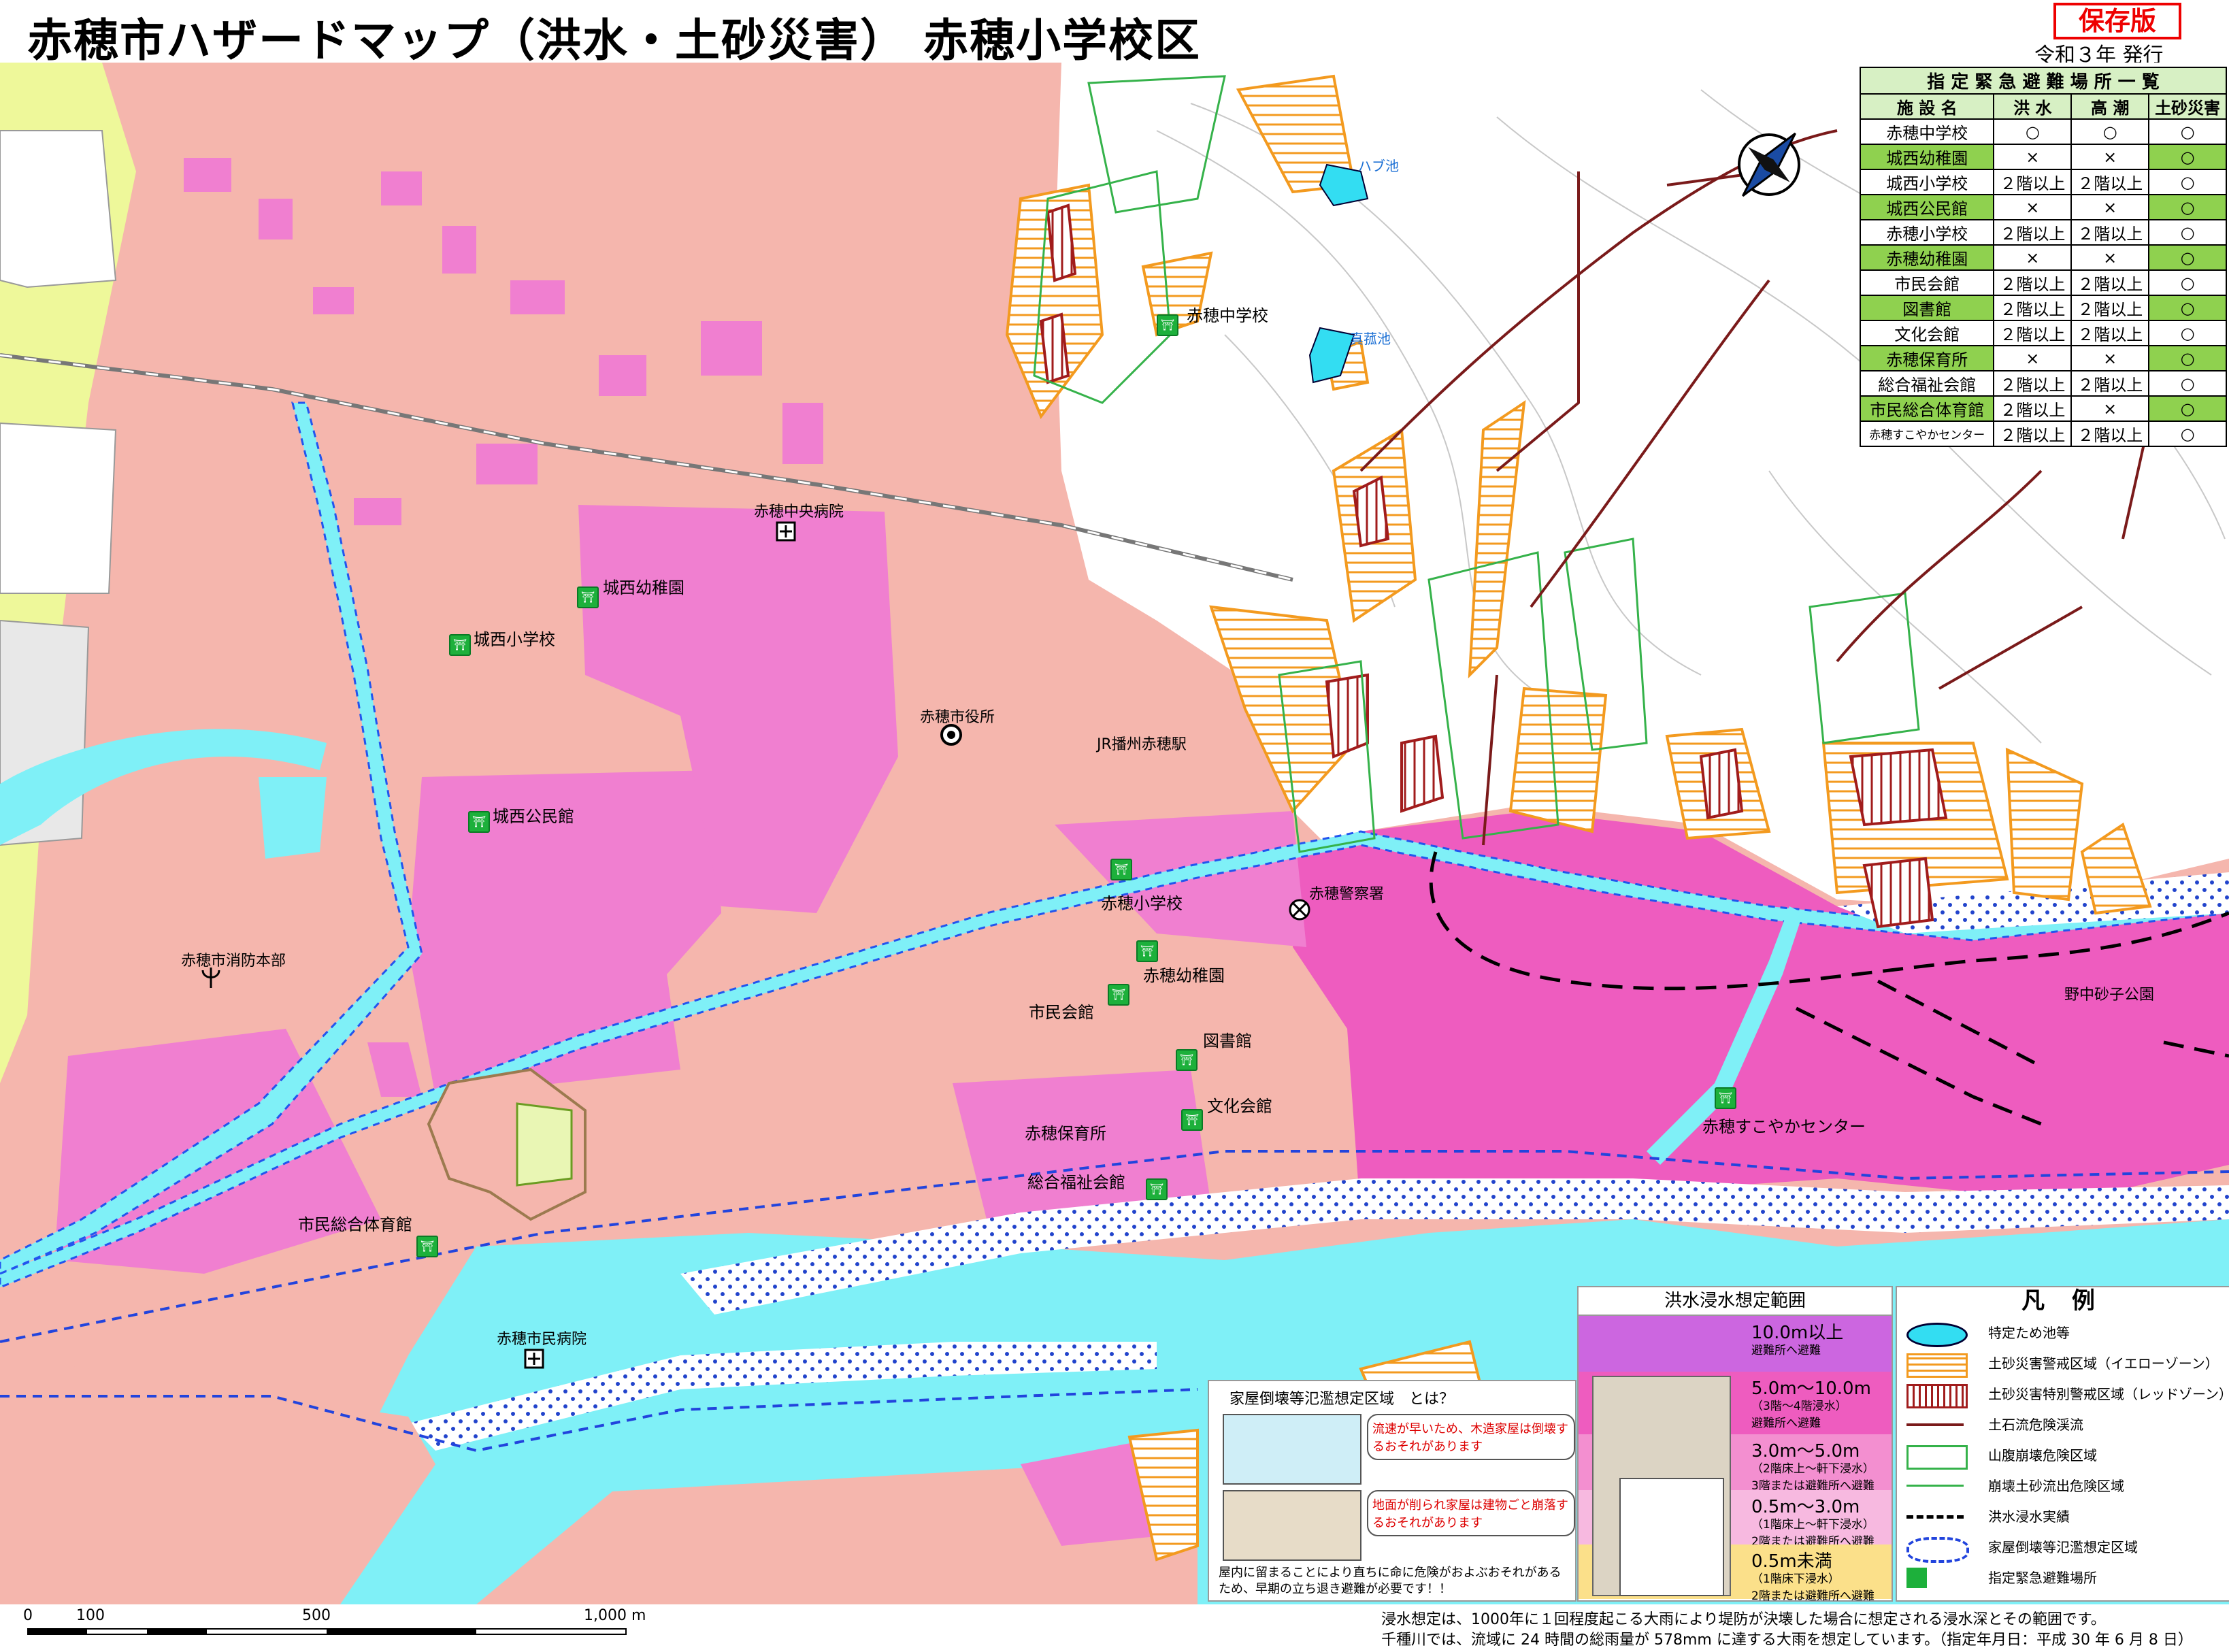 The height and width of the screenshot is (1652, 2229). What do you see at coordinates (28, 1616) in the screenshot?
I see `scale-tick-0: 0` at bounding box center [28, 1616].